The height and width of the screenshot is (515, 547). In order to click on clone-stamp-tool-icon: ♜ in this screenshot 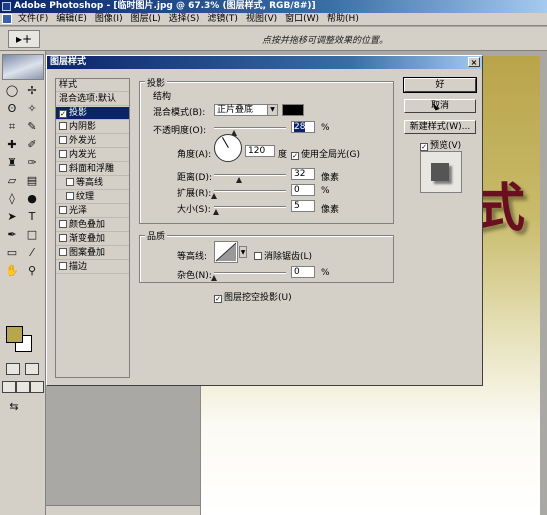, I will do `click(12, 163)`.